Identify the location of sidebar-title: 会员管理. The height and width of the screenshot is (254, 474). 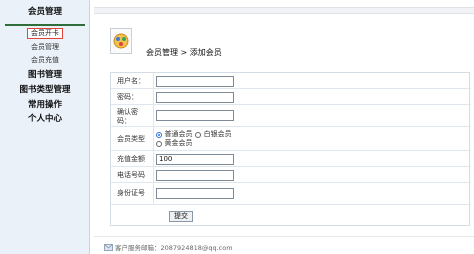
(45, 12).